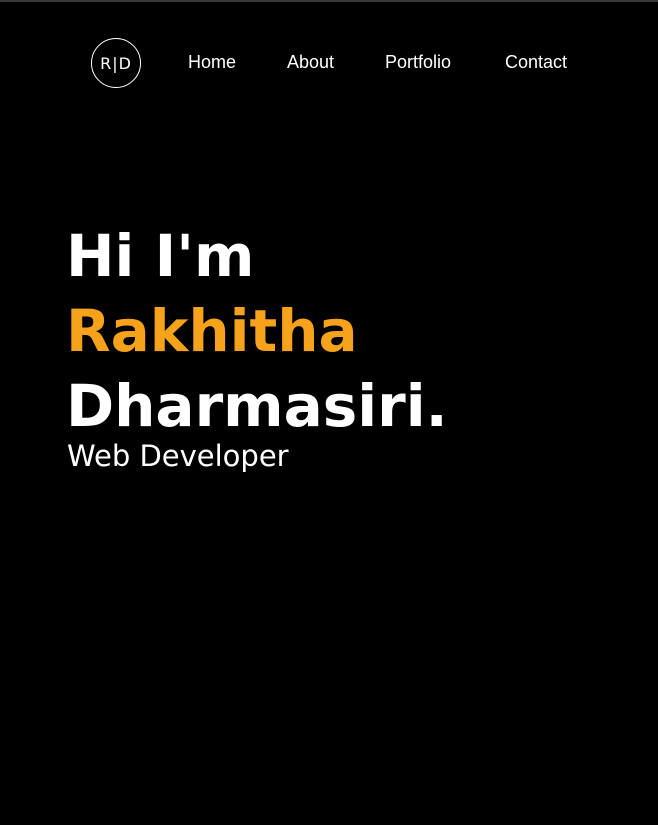  What do you see at coordinates (106, 63) in the screenshot?
I see `logo-initial-r: R` at bounding box center [106, 63].